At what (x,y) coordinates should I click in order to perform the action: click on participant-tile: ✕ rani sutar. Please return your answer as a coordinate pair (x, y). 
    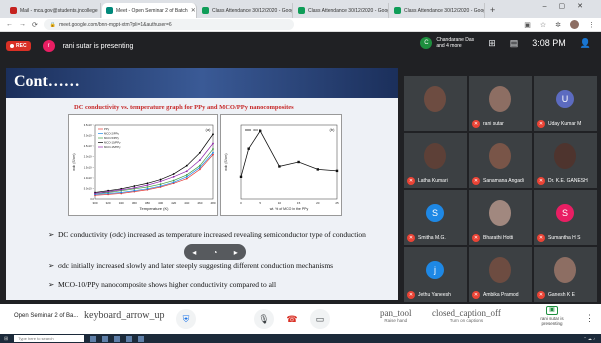
    Looking at the image, I should click on (500, 103).